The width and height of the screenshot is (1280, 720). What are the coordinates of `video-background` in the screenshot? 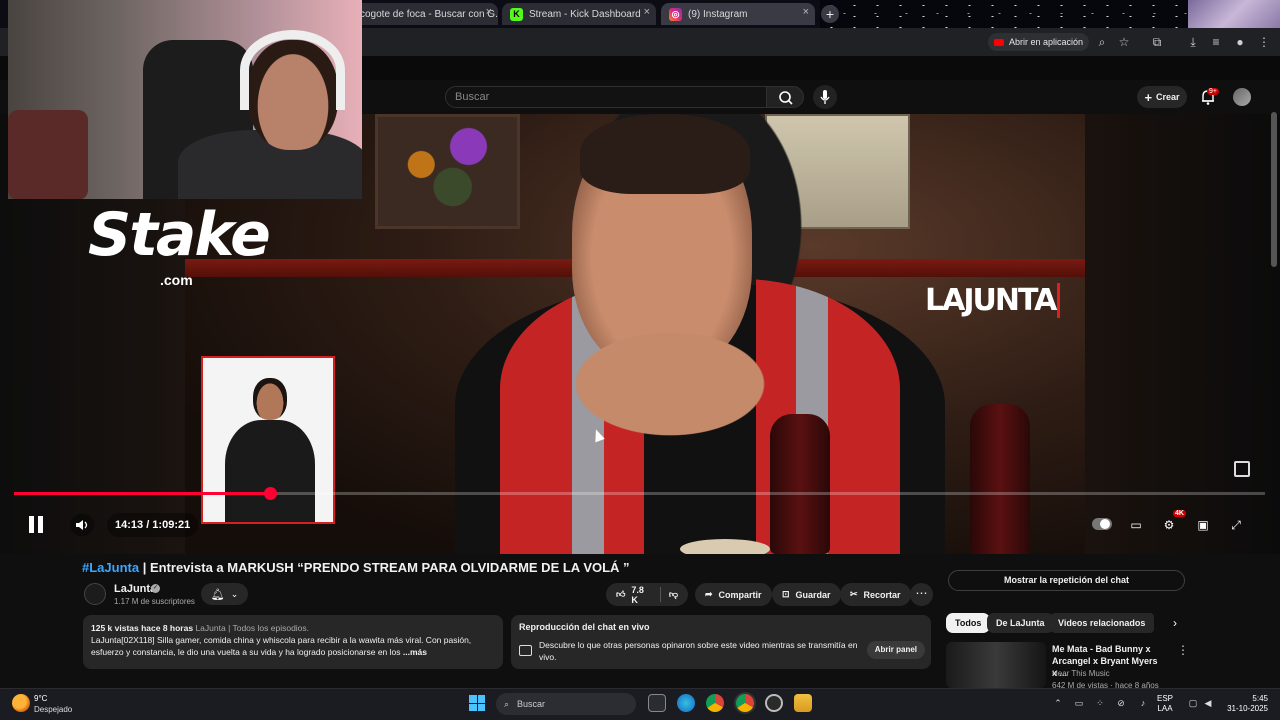 It's located at (447, 169).